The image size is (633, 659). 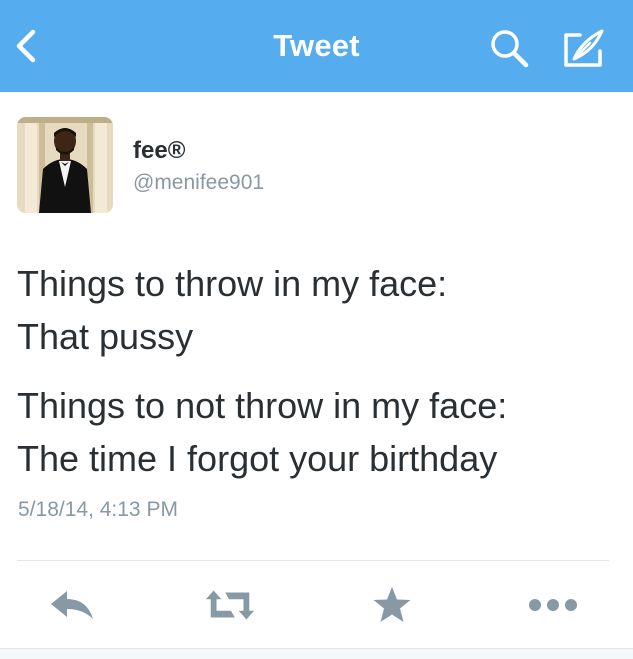 I want to click on reply-button, so click(x=73, y=605).